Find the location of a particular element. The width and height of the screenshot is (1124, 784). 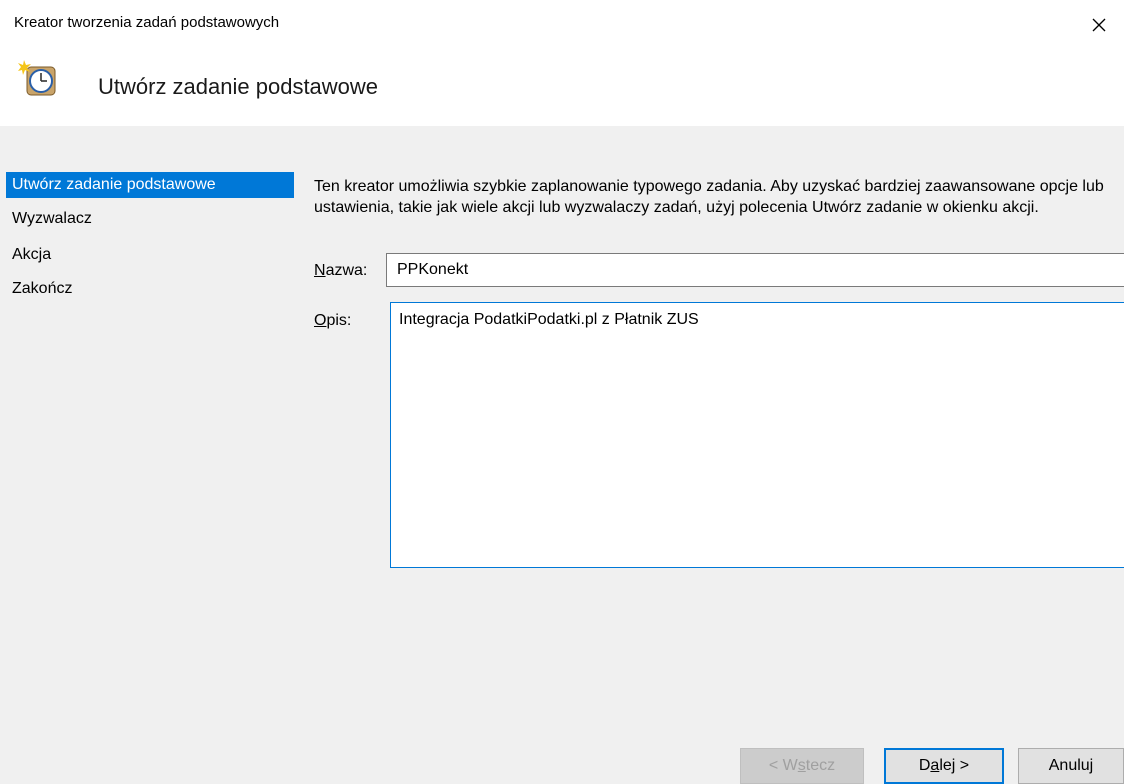

close-button is located at coordinates (1099, 25).